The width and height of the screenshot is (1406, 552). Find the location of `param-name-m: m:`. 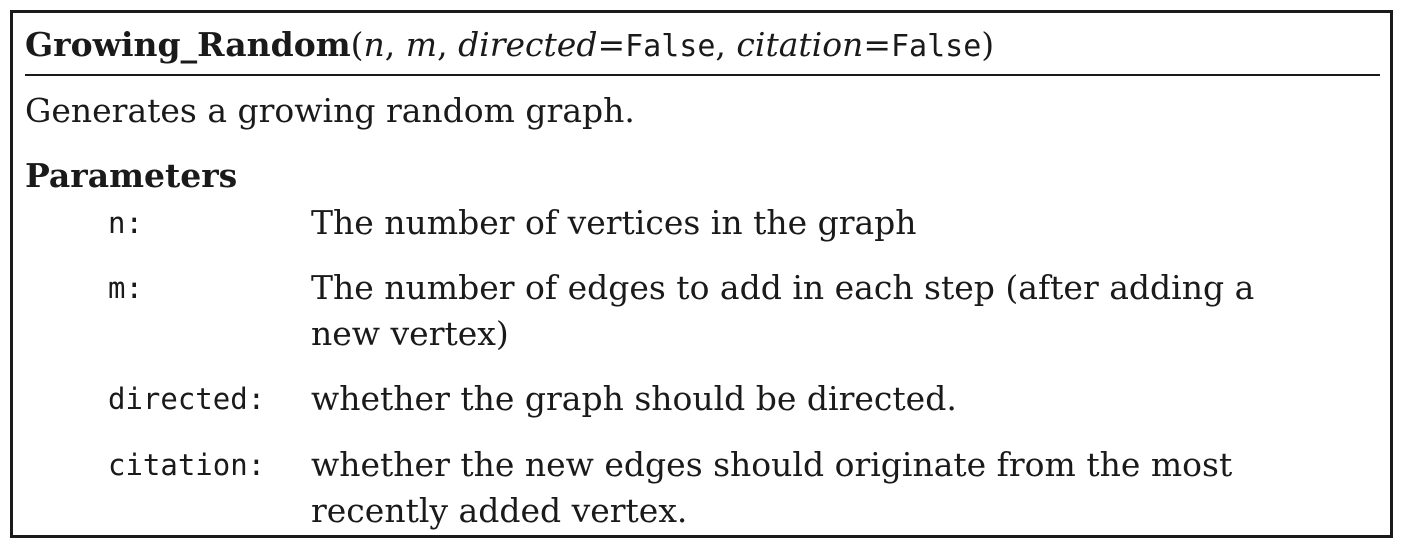

param-name-m: m: is located at coordinates (125, 288).